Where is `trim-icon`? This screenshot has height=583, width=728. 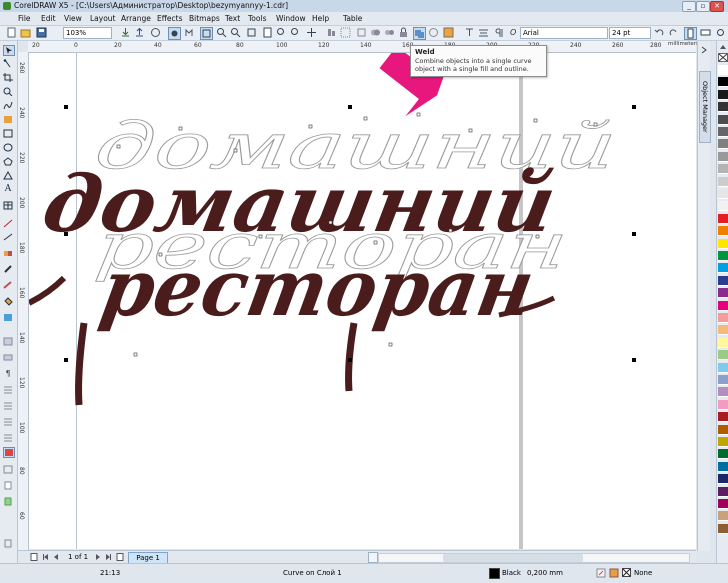
trim-icon is located at coordinates (433, 32).